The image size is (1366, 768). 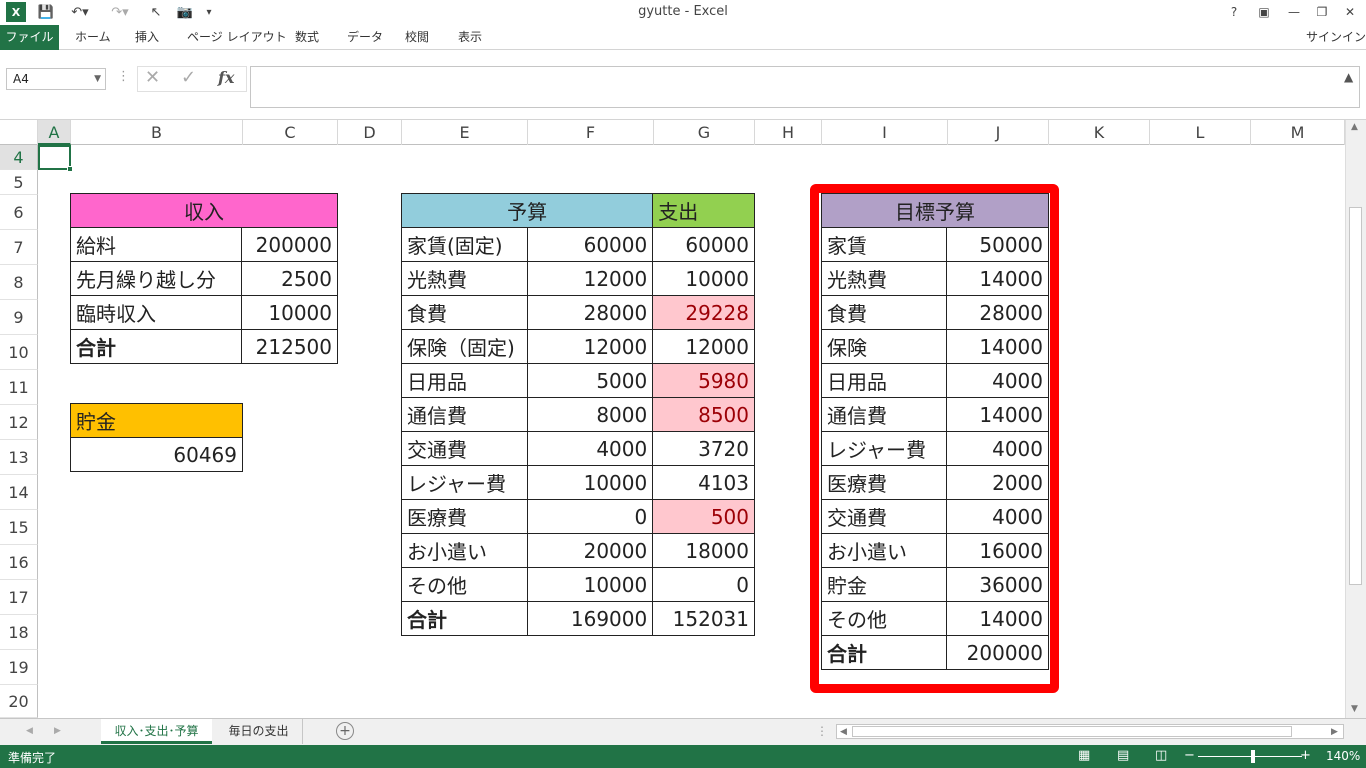 What do you see at coordinates (19, 247) in the screenshot?
I see `row-header-7: 7` at bounding box center [19, 247].